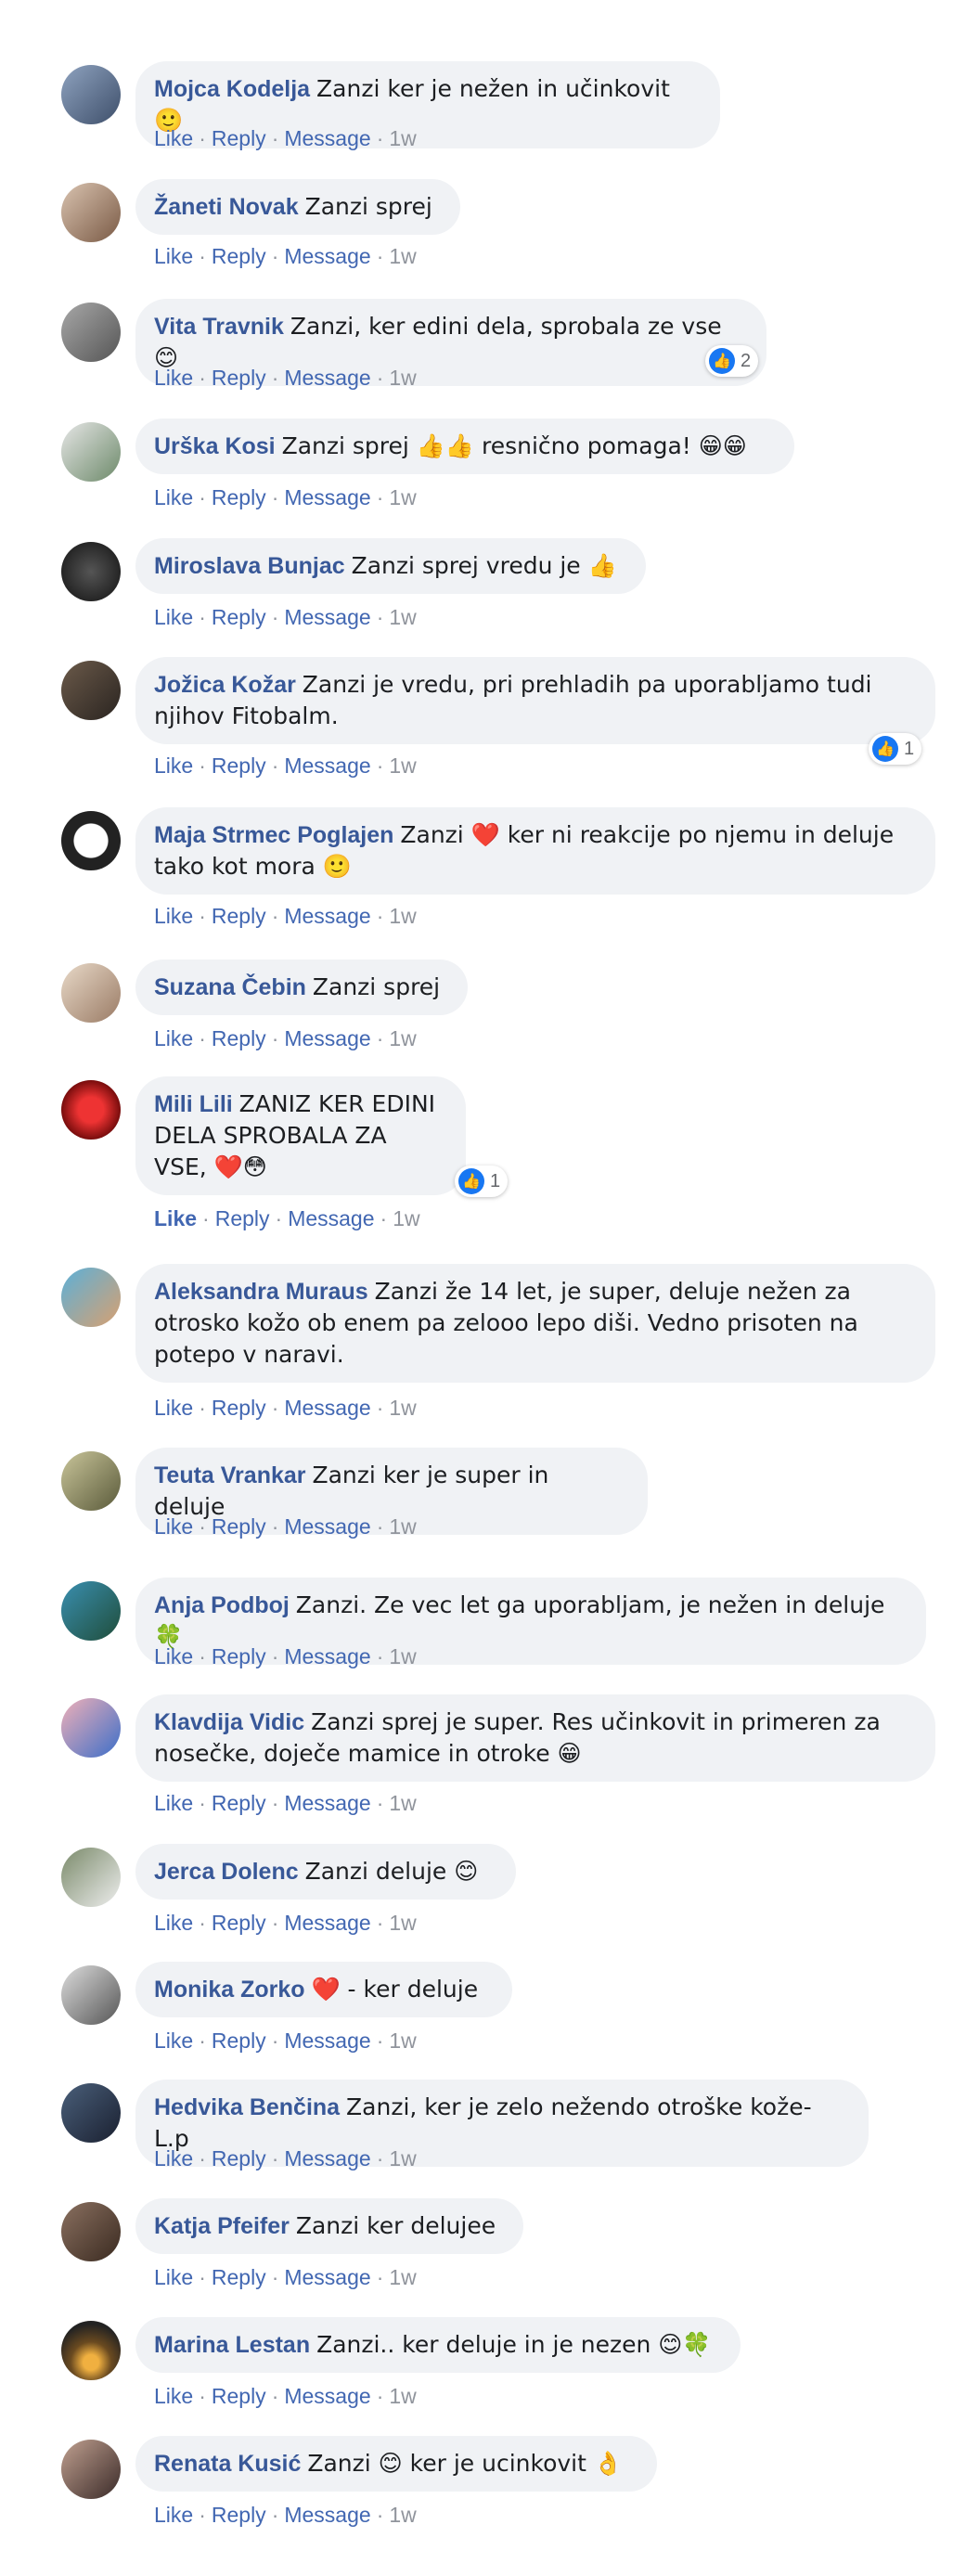 Image resolution: width=979 pixels, height=2576 pixels. I want to click on comment-author: Renata Kusić, so click(227, 2464).